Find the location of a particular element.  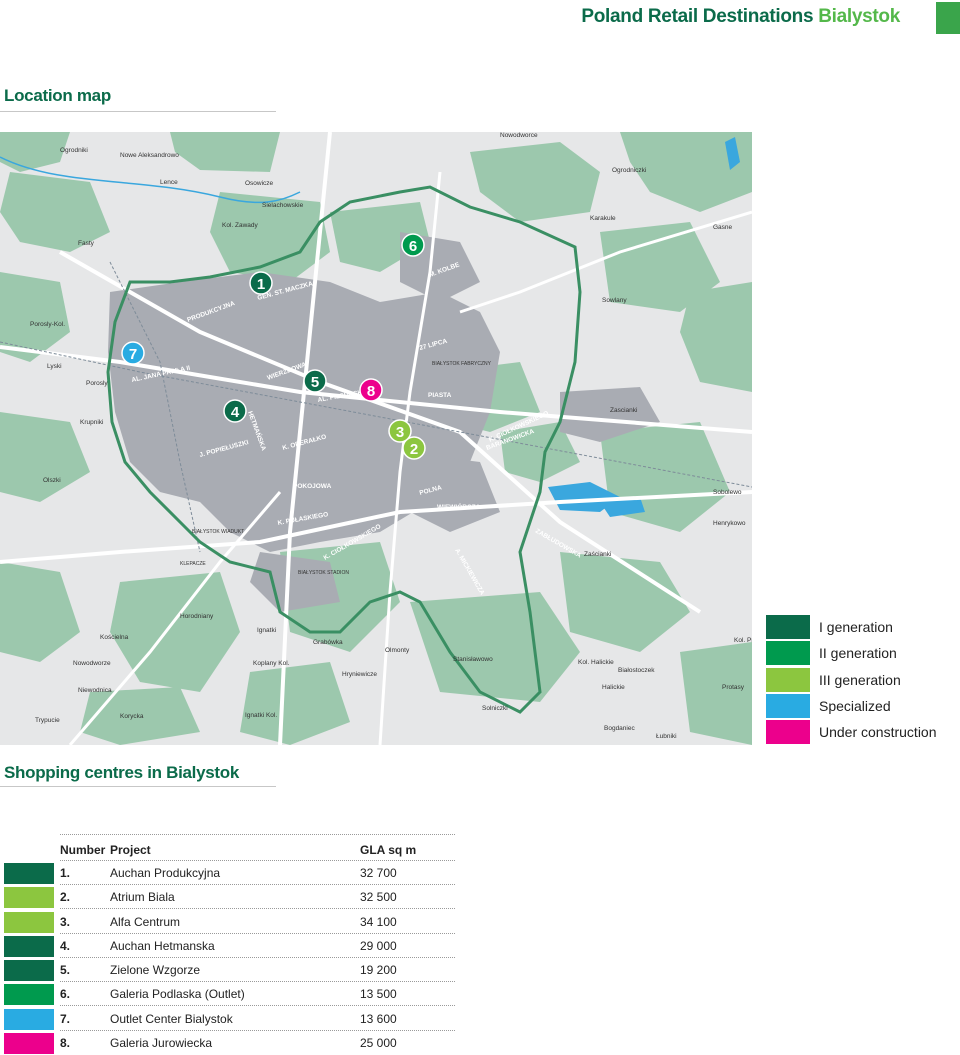

row-number: 5. is located at coordinates (65, 970).